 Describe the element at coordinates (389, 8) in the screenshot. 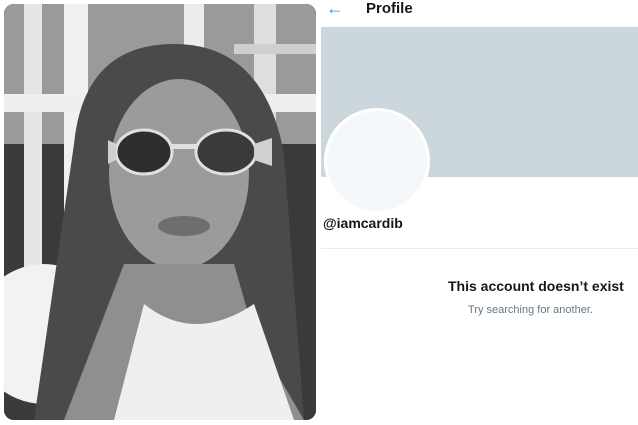

I see `page-title: Profile` at that location.